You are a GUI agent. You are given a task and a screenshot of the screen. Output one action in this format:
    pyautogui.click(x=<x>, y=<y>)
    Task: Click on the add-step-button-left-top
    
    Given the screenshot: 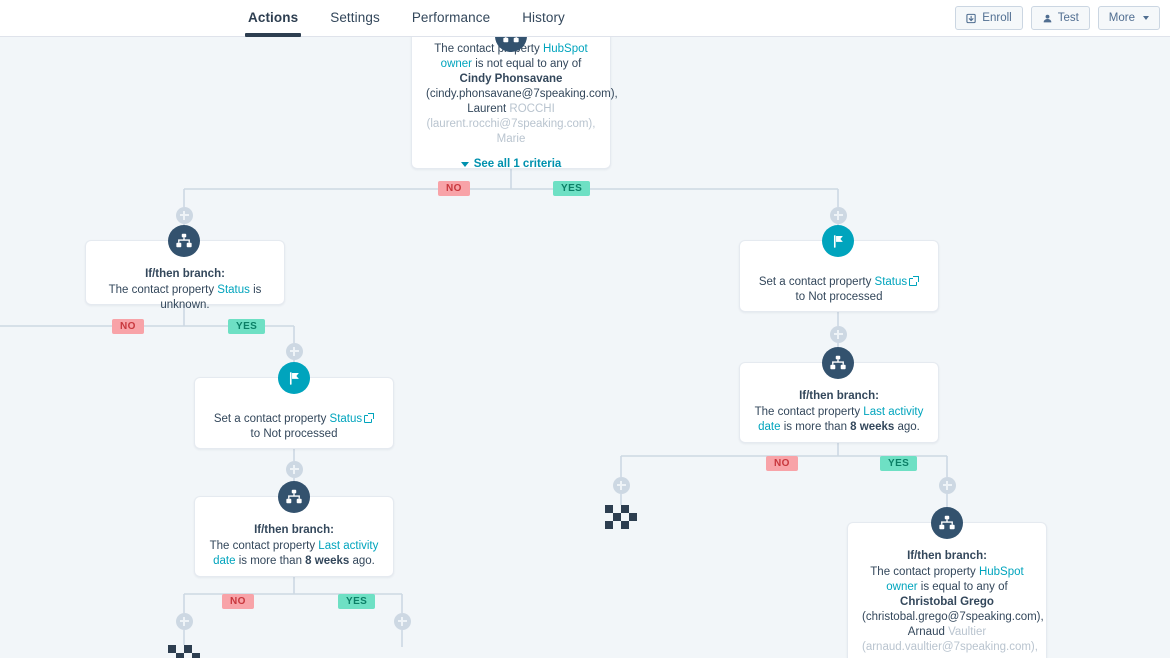 What is the action you would take?
    pyautogui.click(x=184, y=215)
    